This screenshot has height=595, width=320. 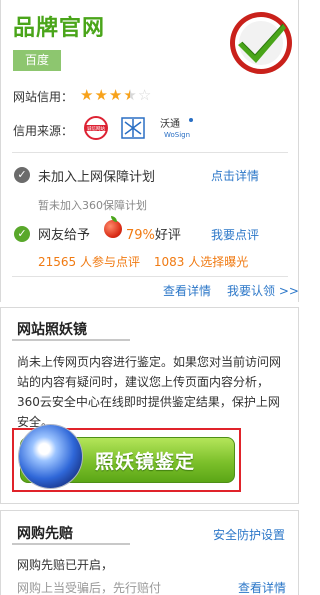 I want to click on mirror-check-button-label: 照妖镜鉴定, so click(x=145, y=460).